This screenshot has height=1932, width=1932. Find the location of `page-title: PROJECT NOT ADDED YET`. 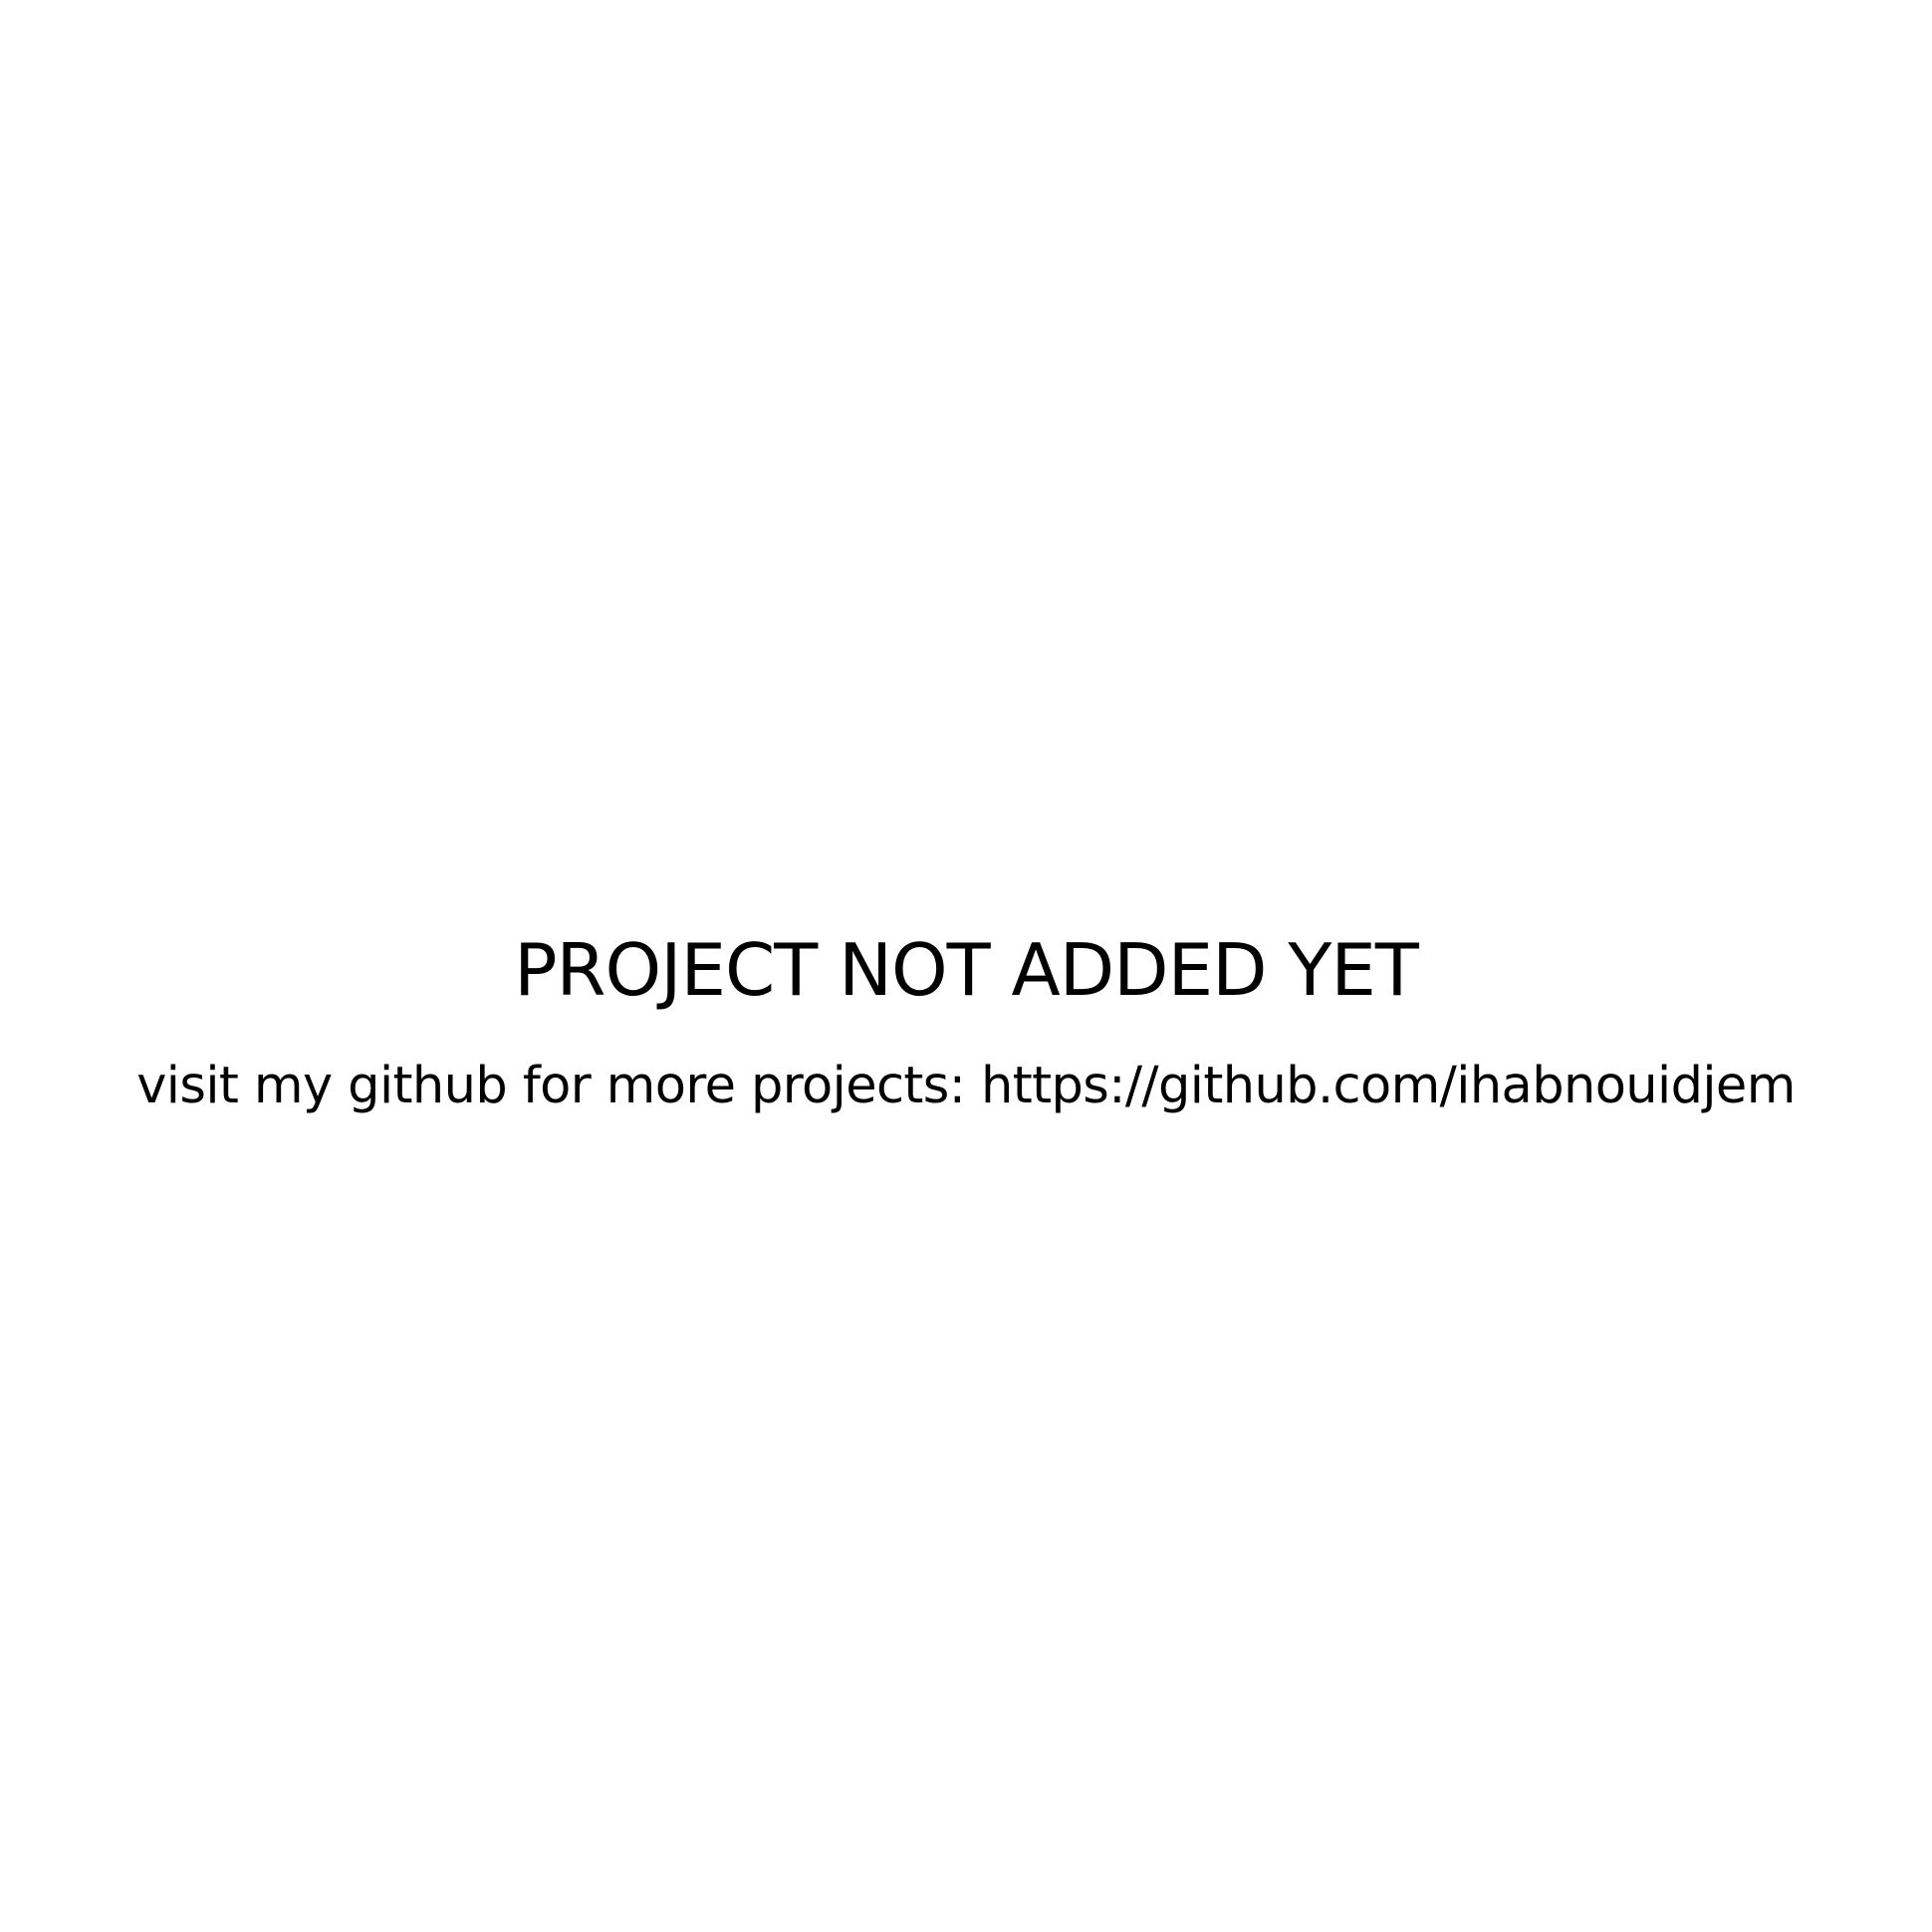

page-title: PROJECT NOT ADDED YET is located at coordinates (966, 971).